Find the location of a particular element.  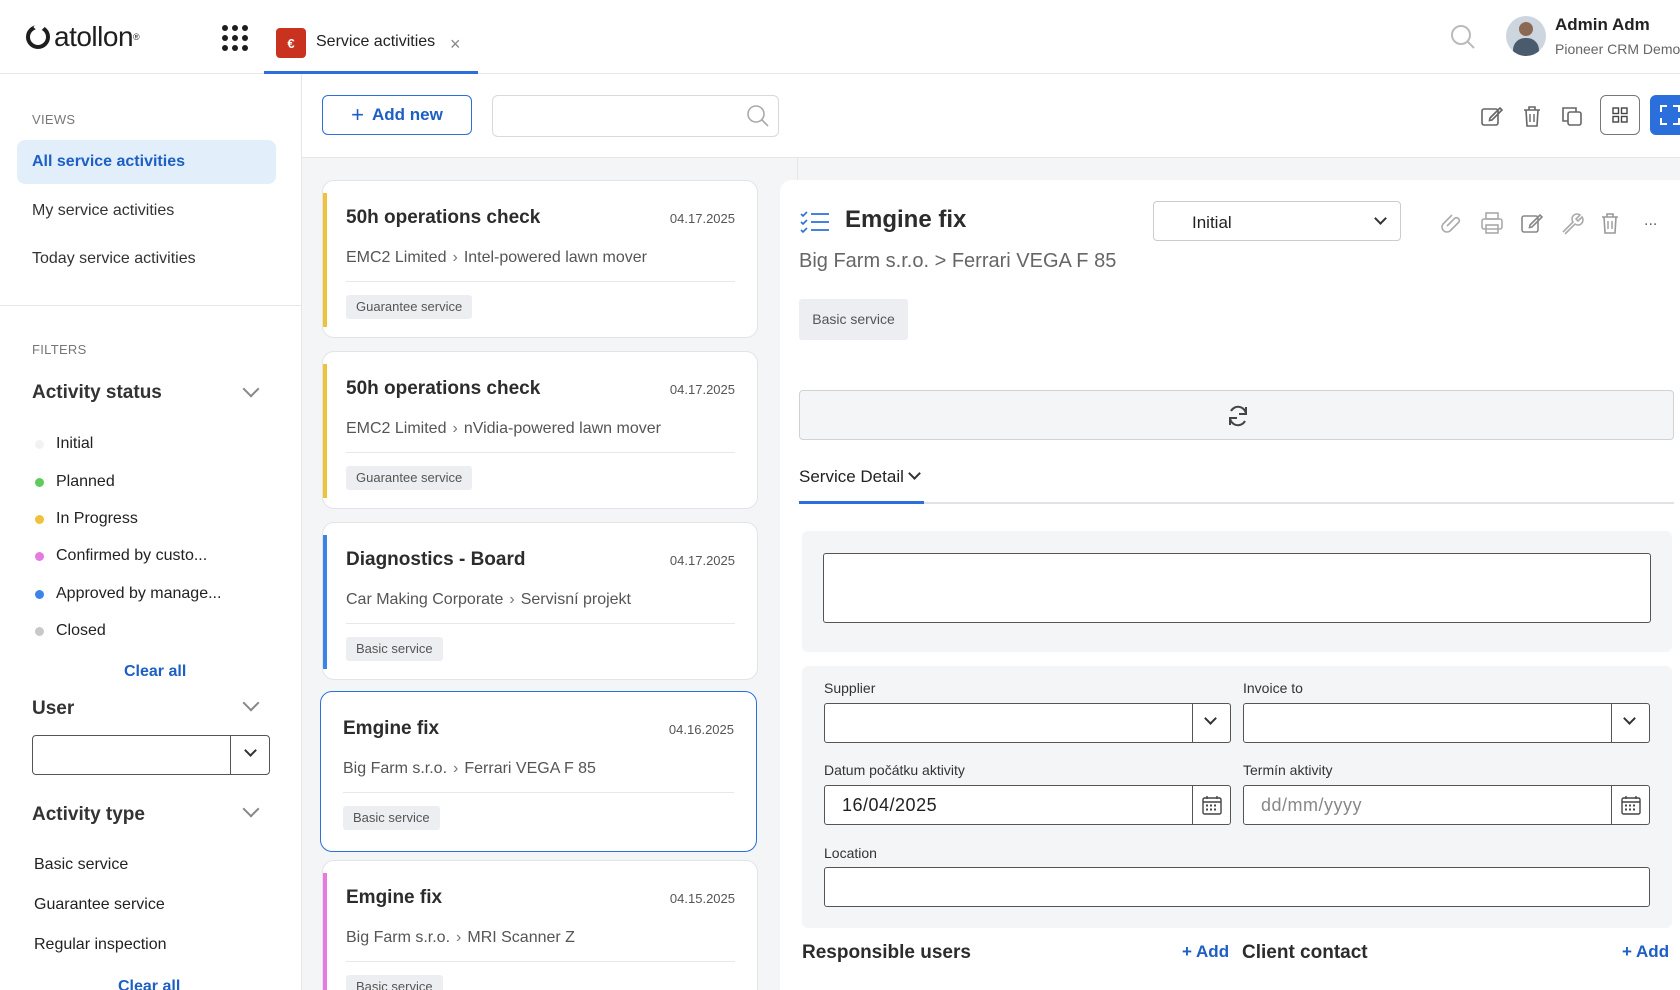

print-icon is located at coordinates (1492, 223).